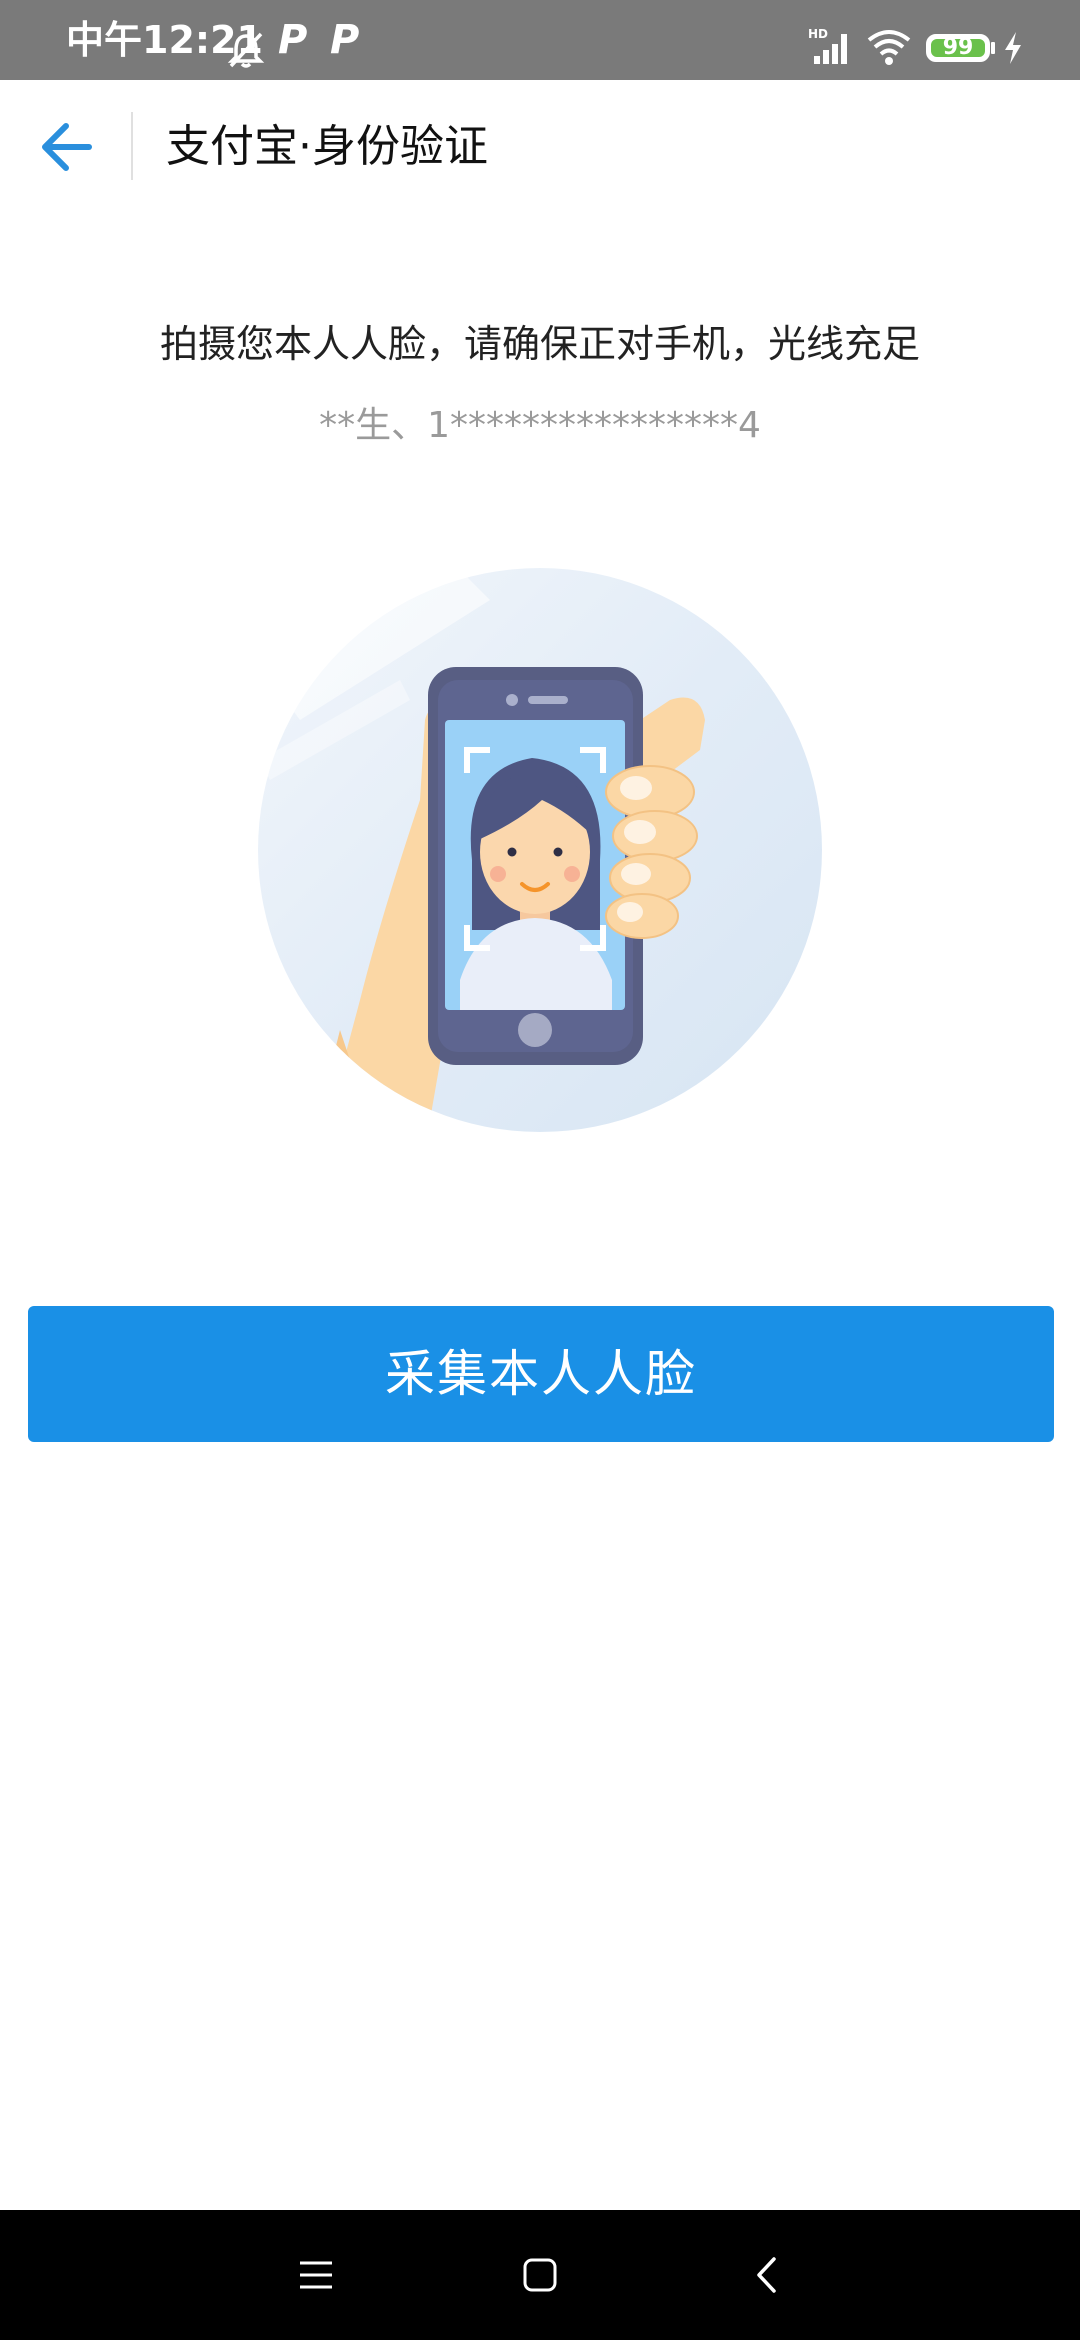  What do you see at coordinates (540, 40) in the screenshot?
I see `status-bar: 中午12:21 P P HD 99` at bounding box center [540, 40].